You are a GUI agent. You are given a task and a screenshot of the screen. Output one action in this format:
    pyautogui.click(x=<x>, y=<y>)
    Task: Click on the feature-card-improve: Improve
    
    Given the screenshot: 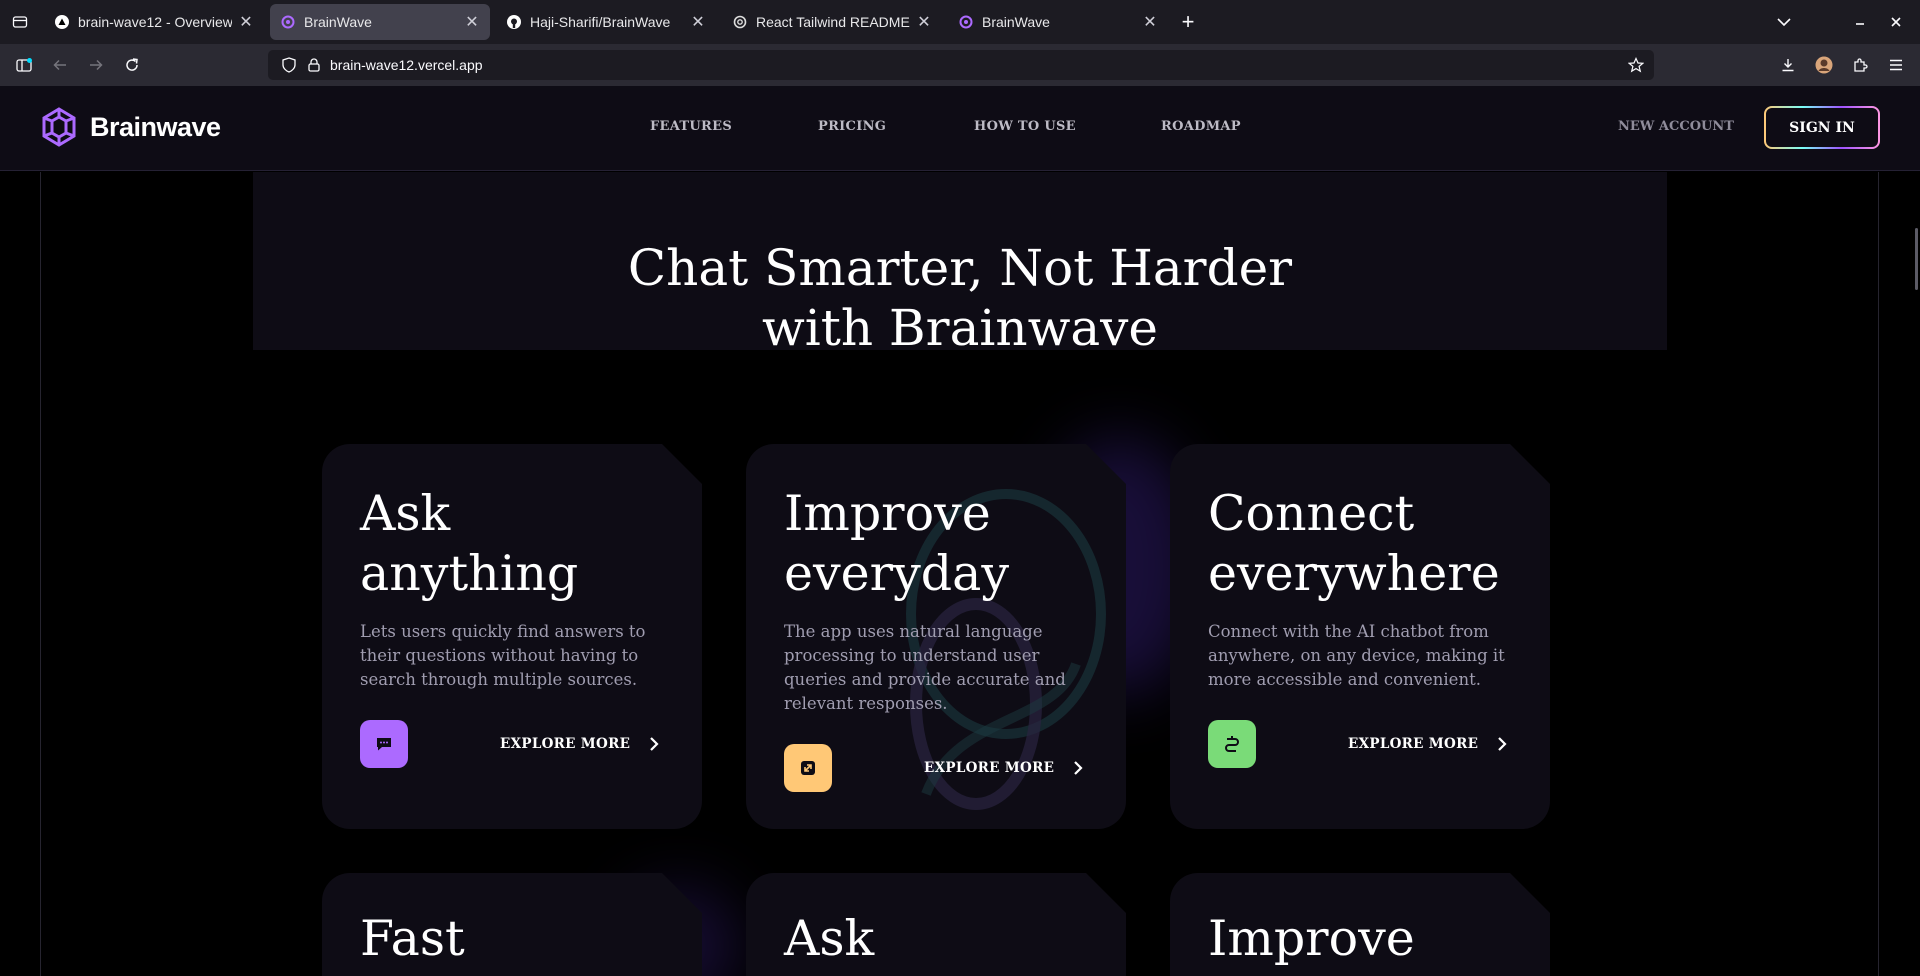 What is the action you would take?
    pyautogui.click(x=1360, y=924)
    